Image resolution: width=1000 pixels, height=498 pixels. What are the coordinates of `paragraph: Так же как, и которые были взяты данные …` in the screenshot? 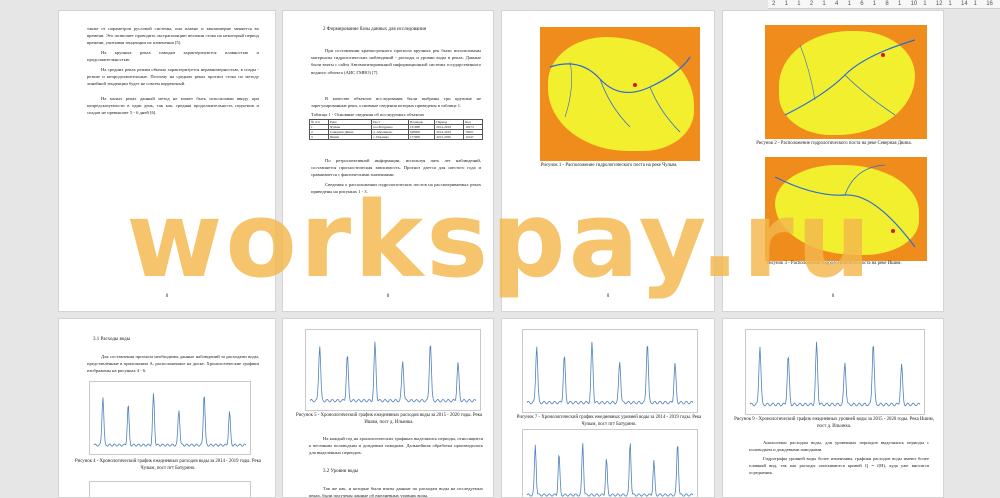 It's located at (396, 492).